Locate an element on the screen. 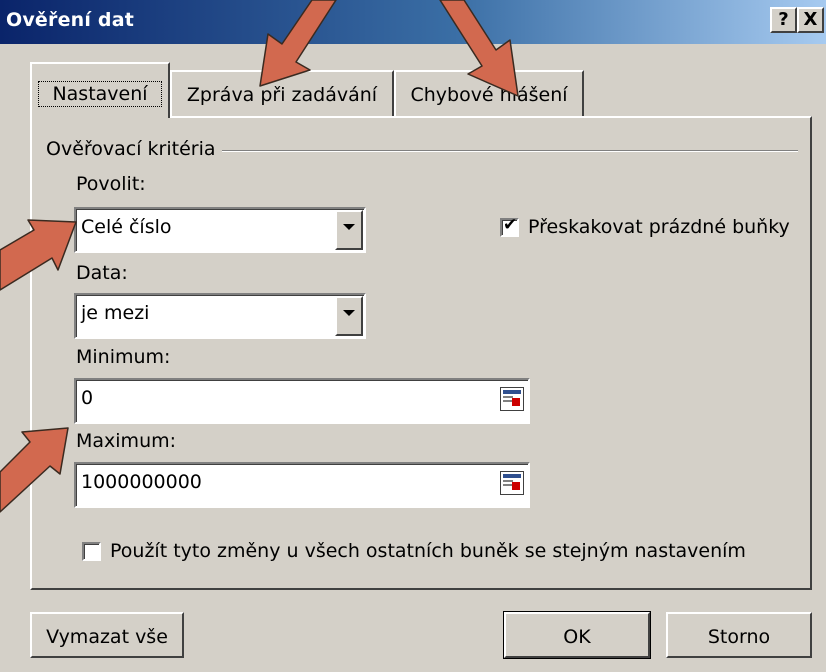  apply-all-checkbox is located at coordinates (91, 551).